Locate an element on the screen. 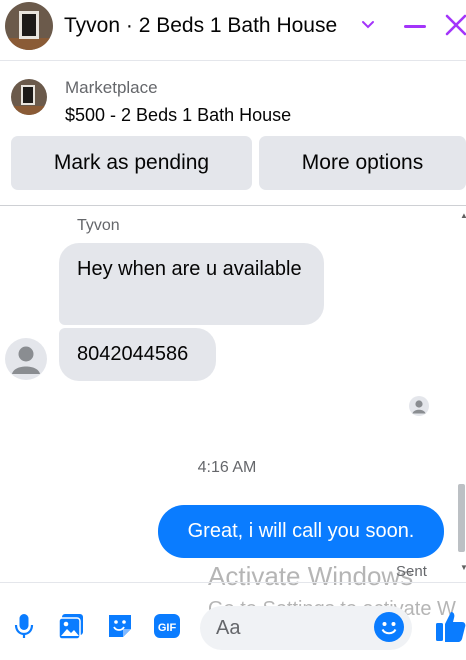  seen-indicator-avatar is located at coordinates (419, 406).